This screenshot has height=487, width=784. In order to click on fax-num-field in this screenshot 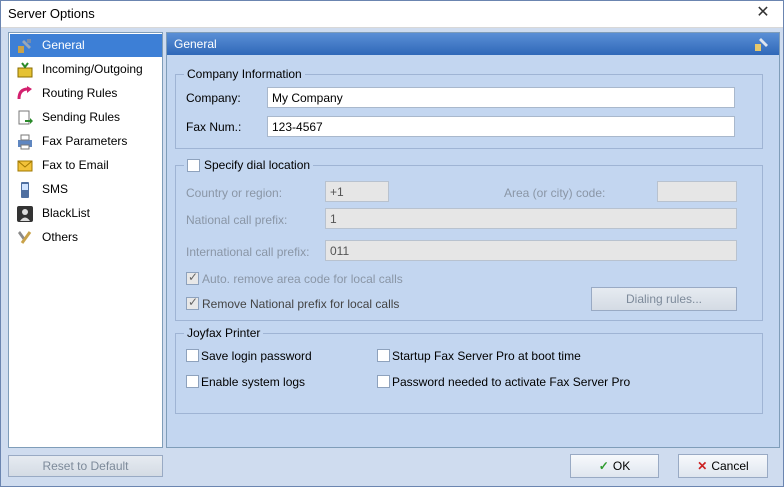, I will do `click(501, 126)`.